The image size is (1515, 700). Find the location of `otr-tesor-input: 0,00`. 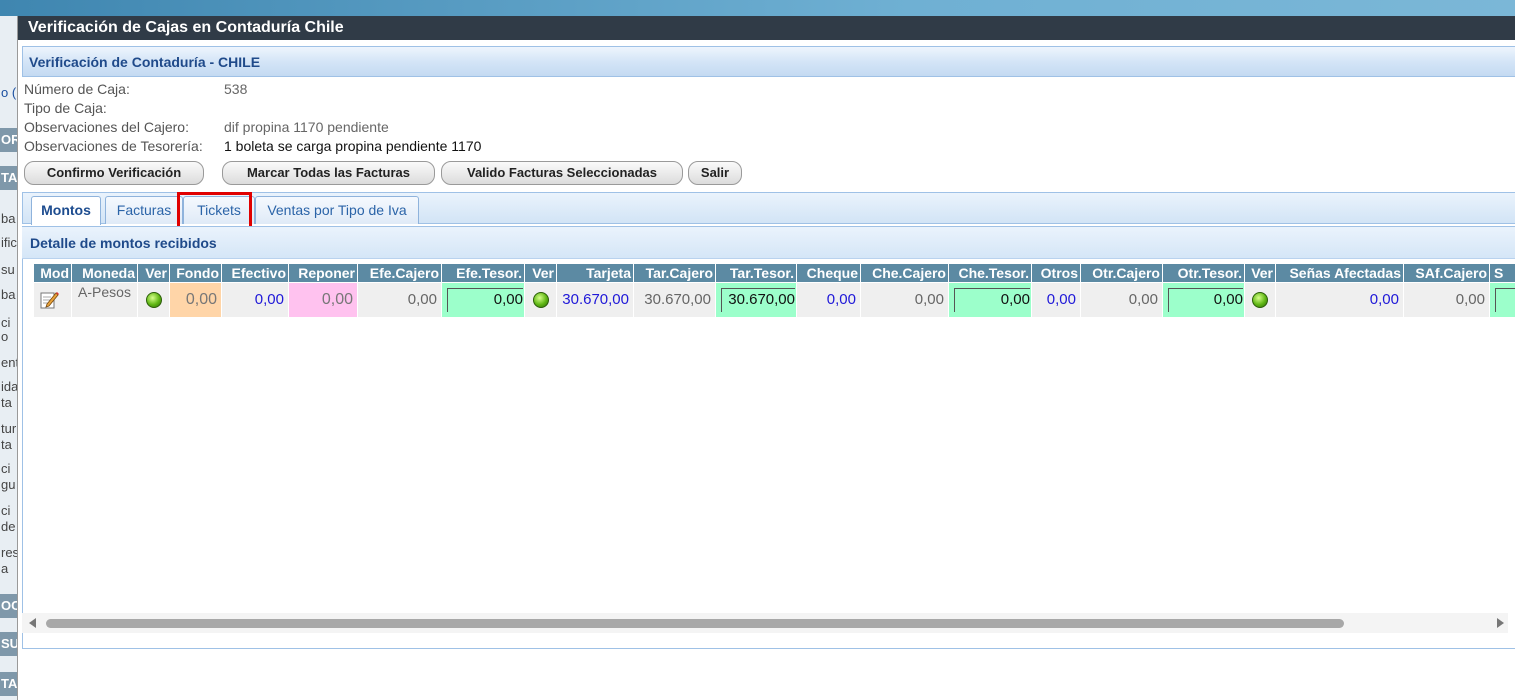

otr-tesor-input: 0,00 is located at coordinates (1205, 300).